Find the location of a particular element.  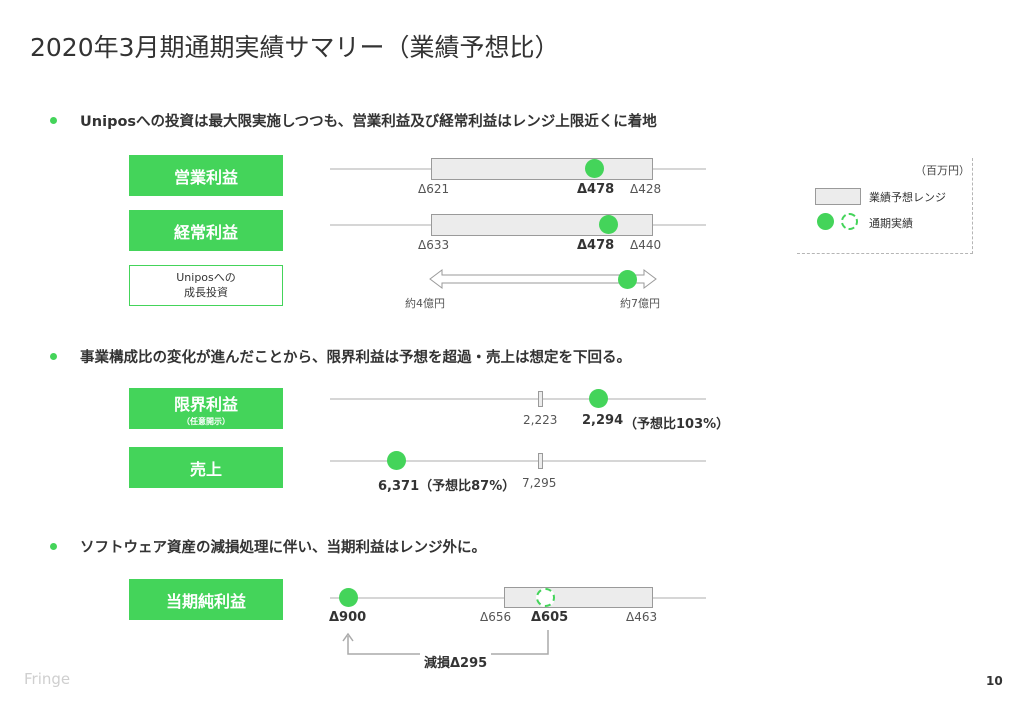

forecast-dashed-dot-net-profit is located at coordinates (545, 597).